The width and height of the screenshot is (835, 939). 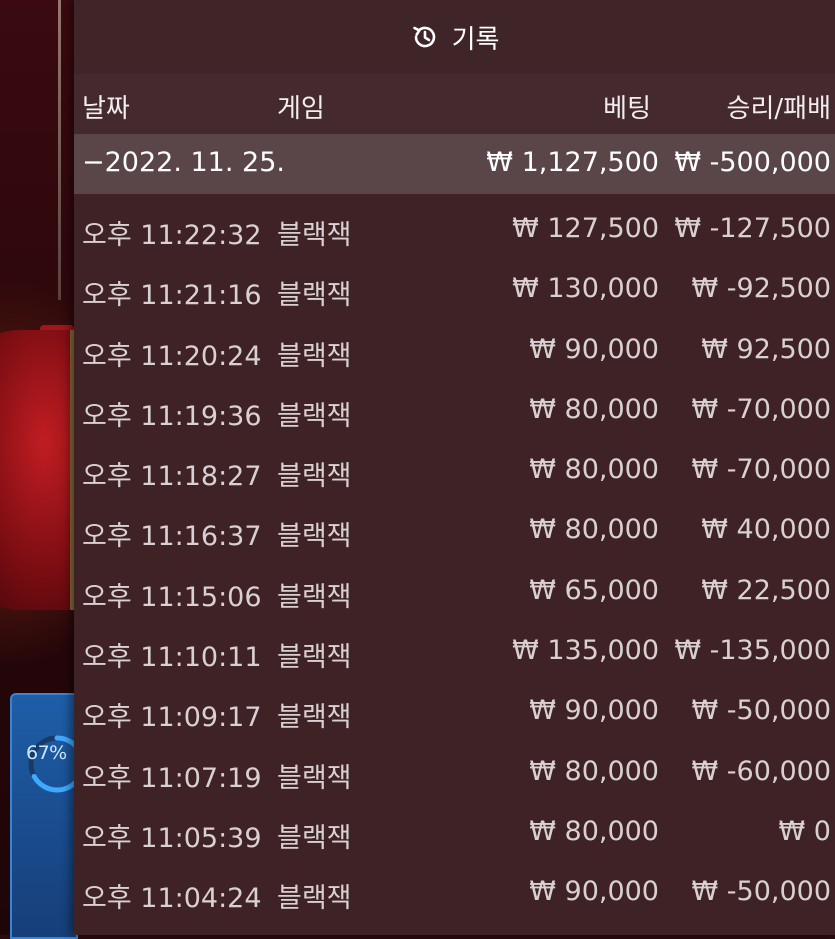 I want to click on row-time: 오후 11:15:06, so click(x=172, y=597).